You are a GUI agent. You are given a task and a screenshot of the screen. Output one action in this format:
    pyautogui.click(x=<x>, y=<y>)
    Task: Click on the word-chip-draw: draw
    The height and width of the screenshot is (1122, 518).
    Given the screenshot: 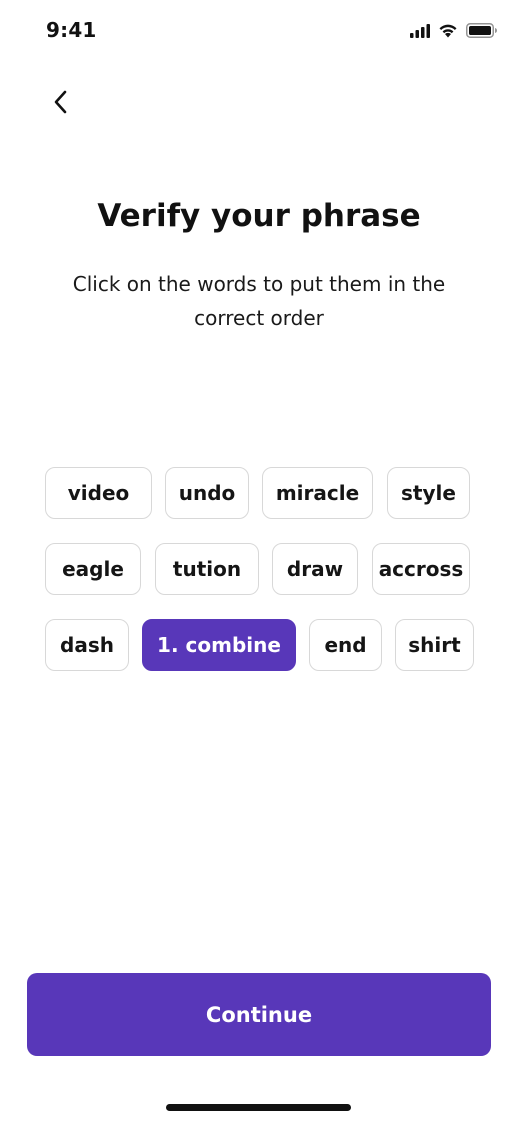 What is the action you would take?
    pyautogui.click(x=315, y=569)
    